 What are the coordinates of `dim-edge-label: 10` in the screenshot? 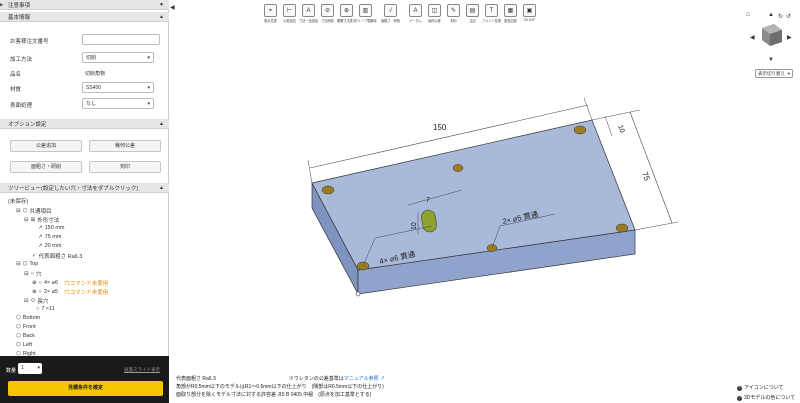 It's located at (620, 129).